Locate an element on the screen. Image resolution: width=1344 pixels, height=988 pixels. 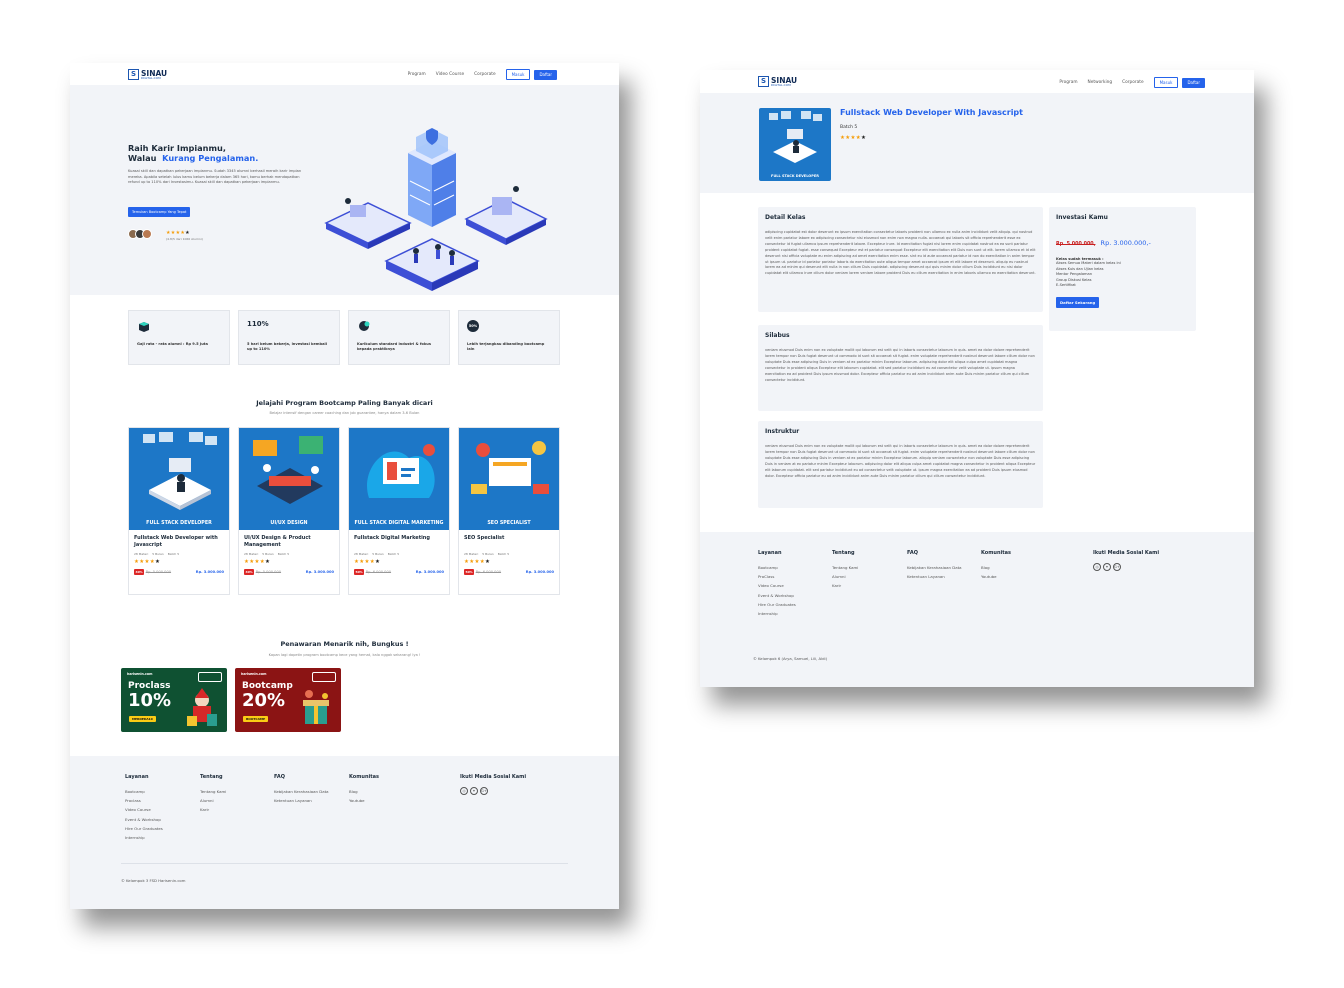
old-price: Rp. 5.000.000 is located at coordinates (158, 572).